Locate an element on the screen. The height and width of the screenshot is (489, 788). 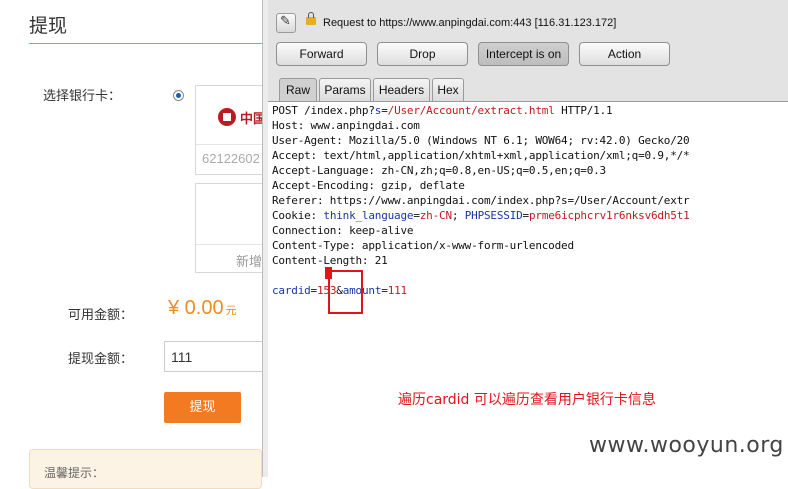
cardid-highlight-box is located at coordinates (345, 292).